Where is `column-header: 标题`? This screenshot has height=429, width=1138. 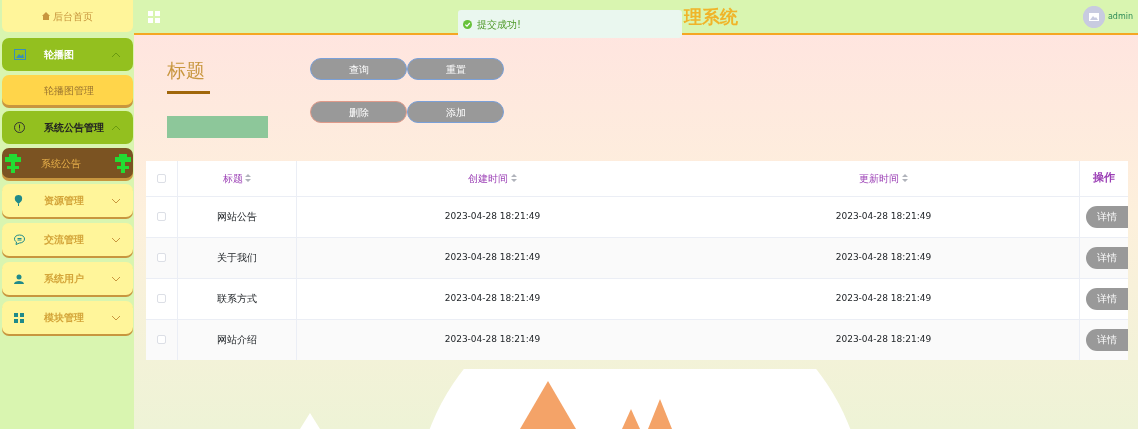 column-header: 标题 is located at coordinates (232, 178).